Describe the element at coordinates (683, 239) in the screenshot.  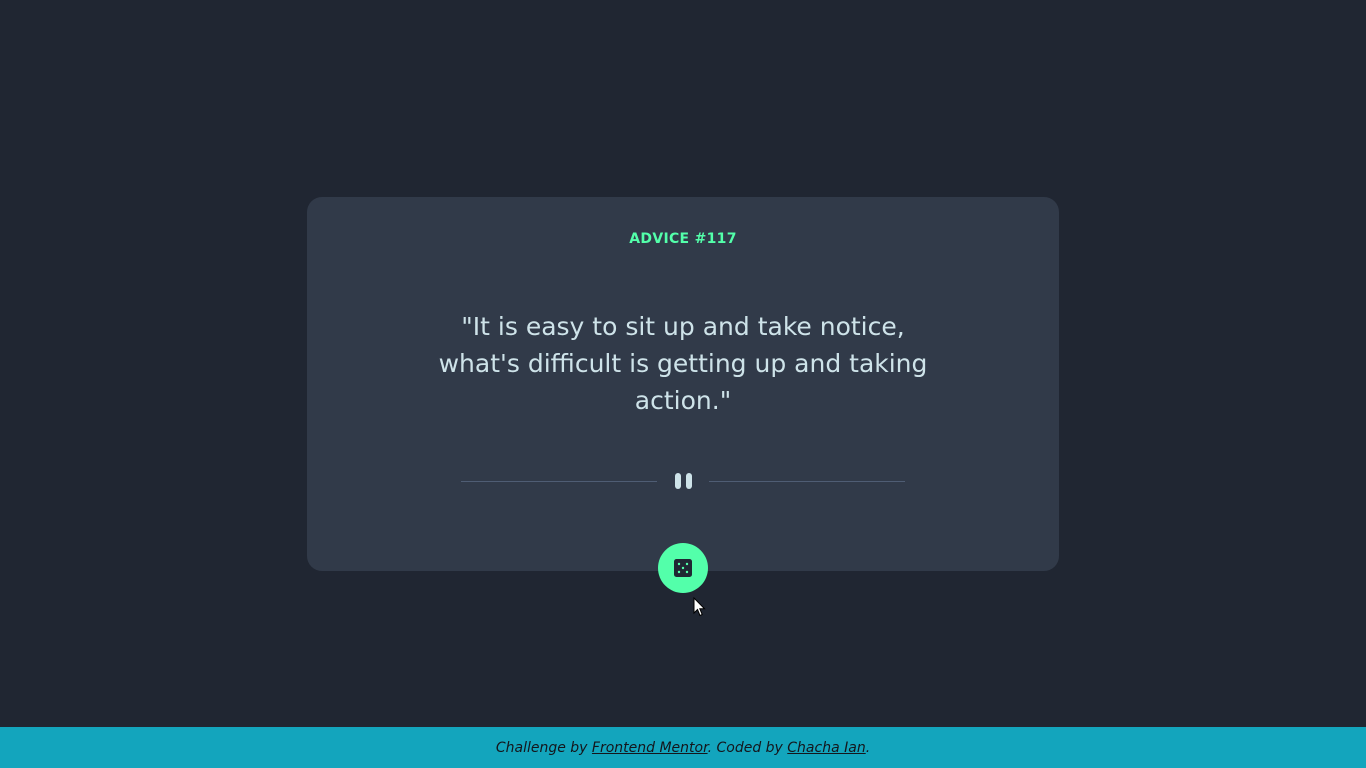
I see `advice-number: ADVICE #117` at that location.